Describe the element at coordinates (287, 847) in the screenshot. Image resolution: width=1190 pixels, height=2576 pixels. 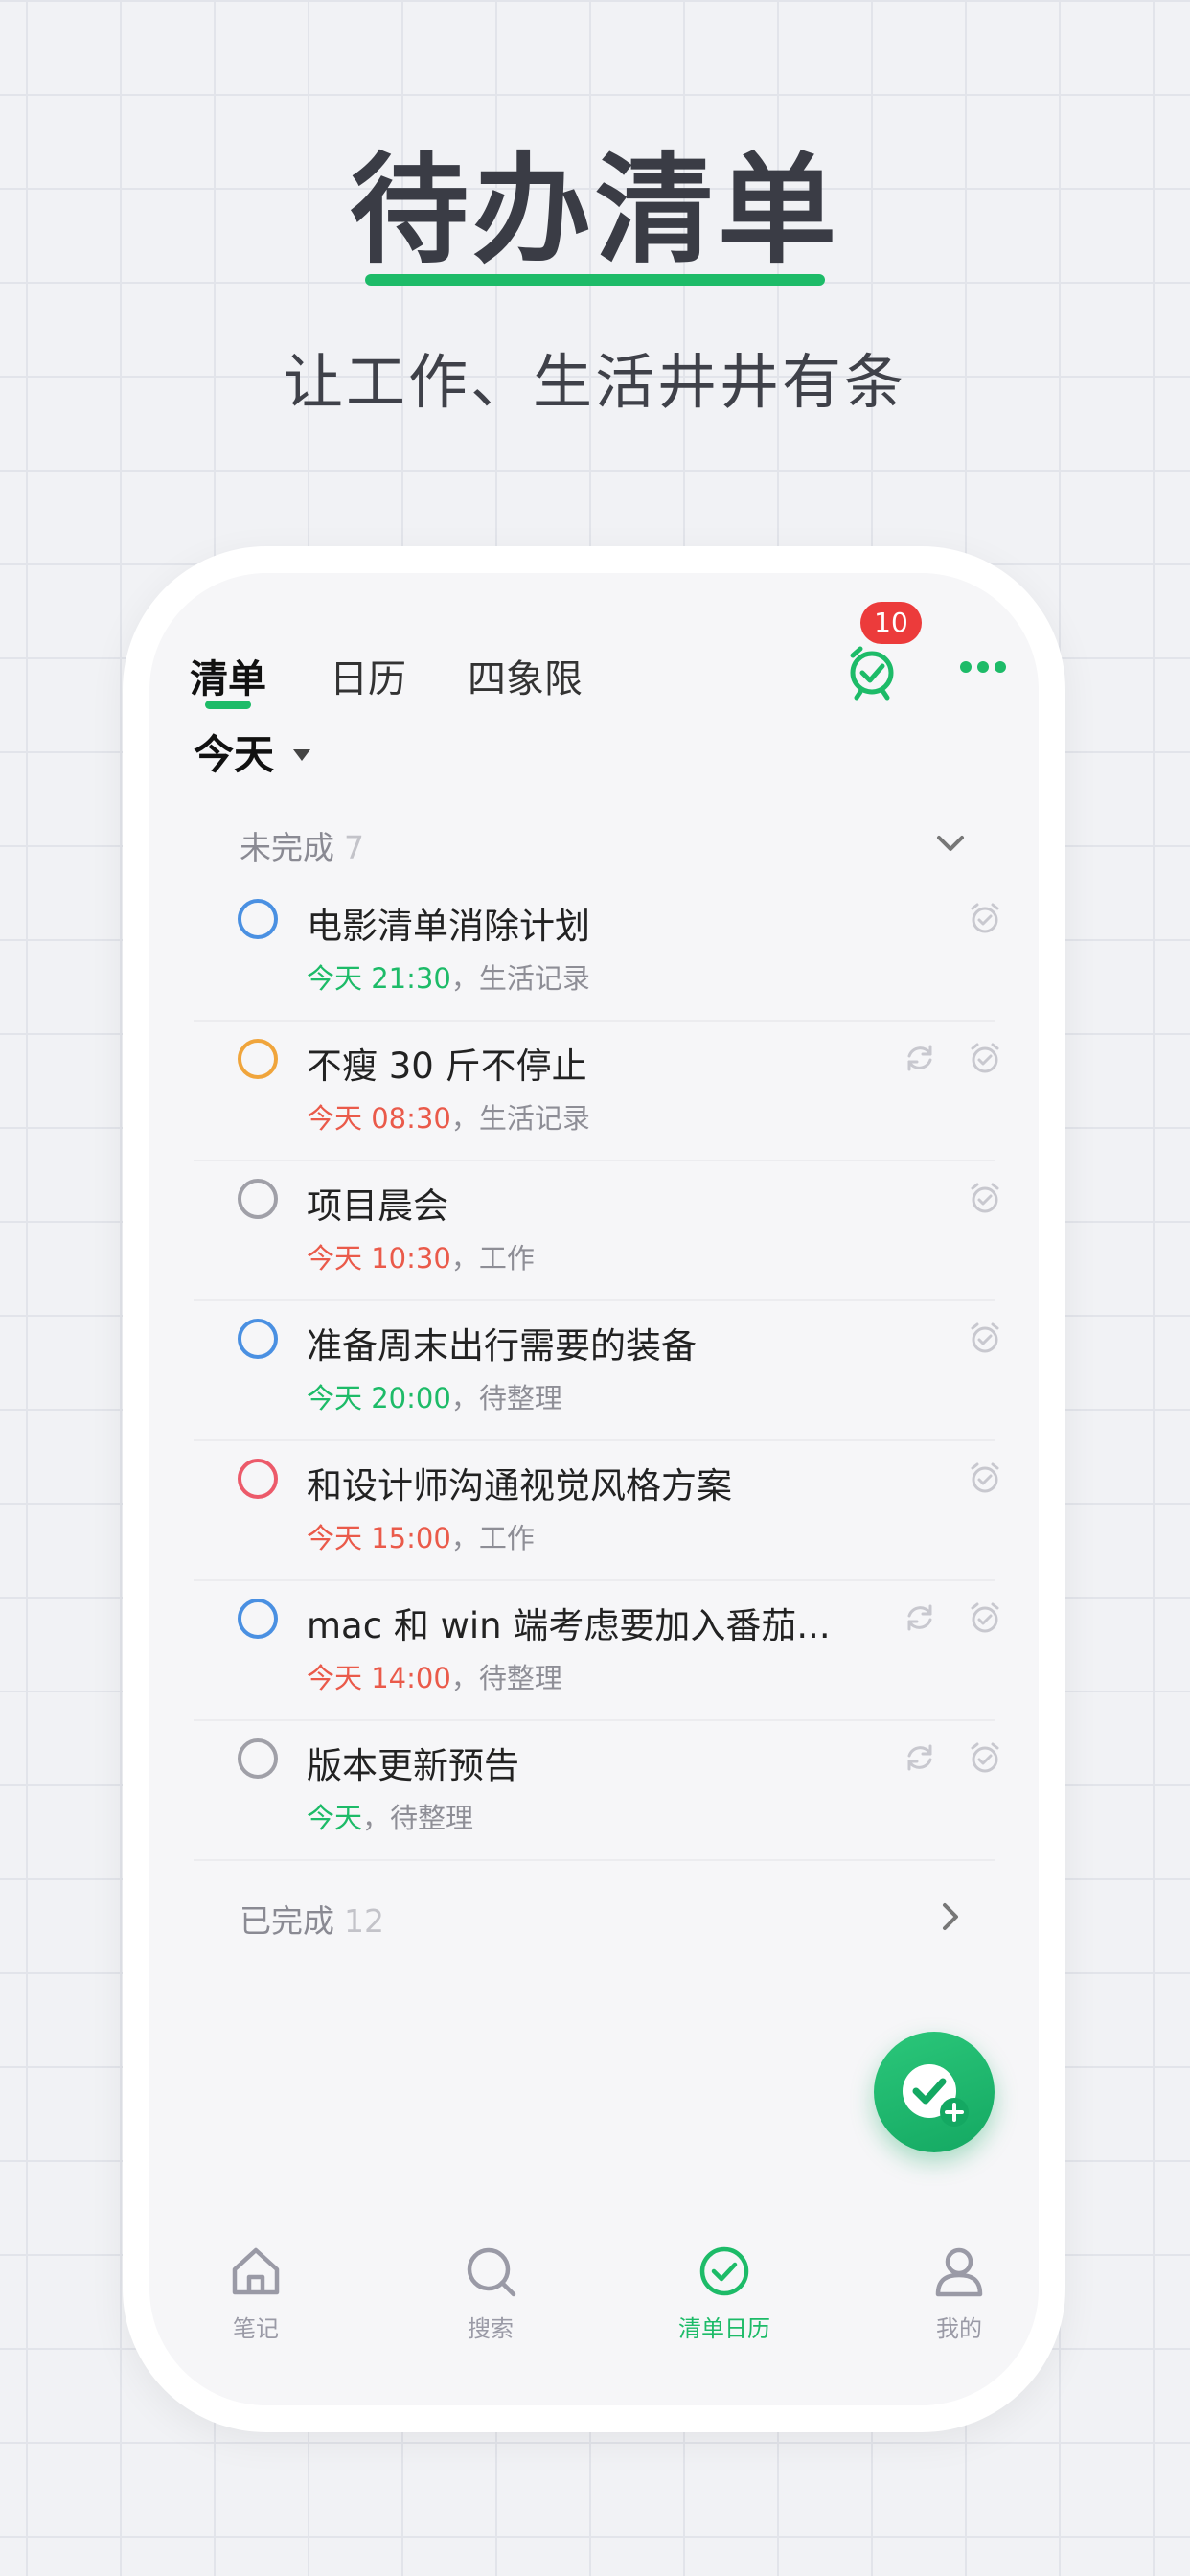
I see `incomplete-label: 未完成` at that location.